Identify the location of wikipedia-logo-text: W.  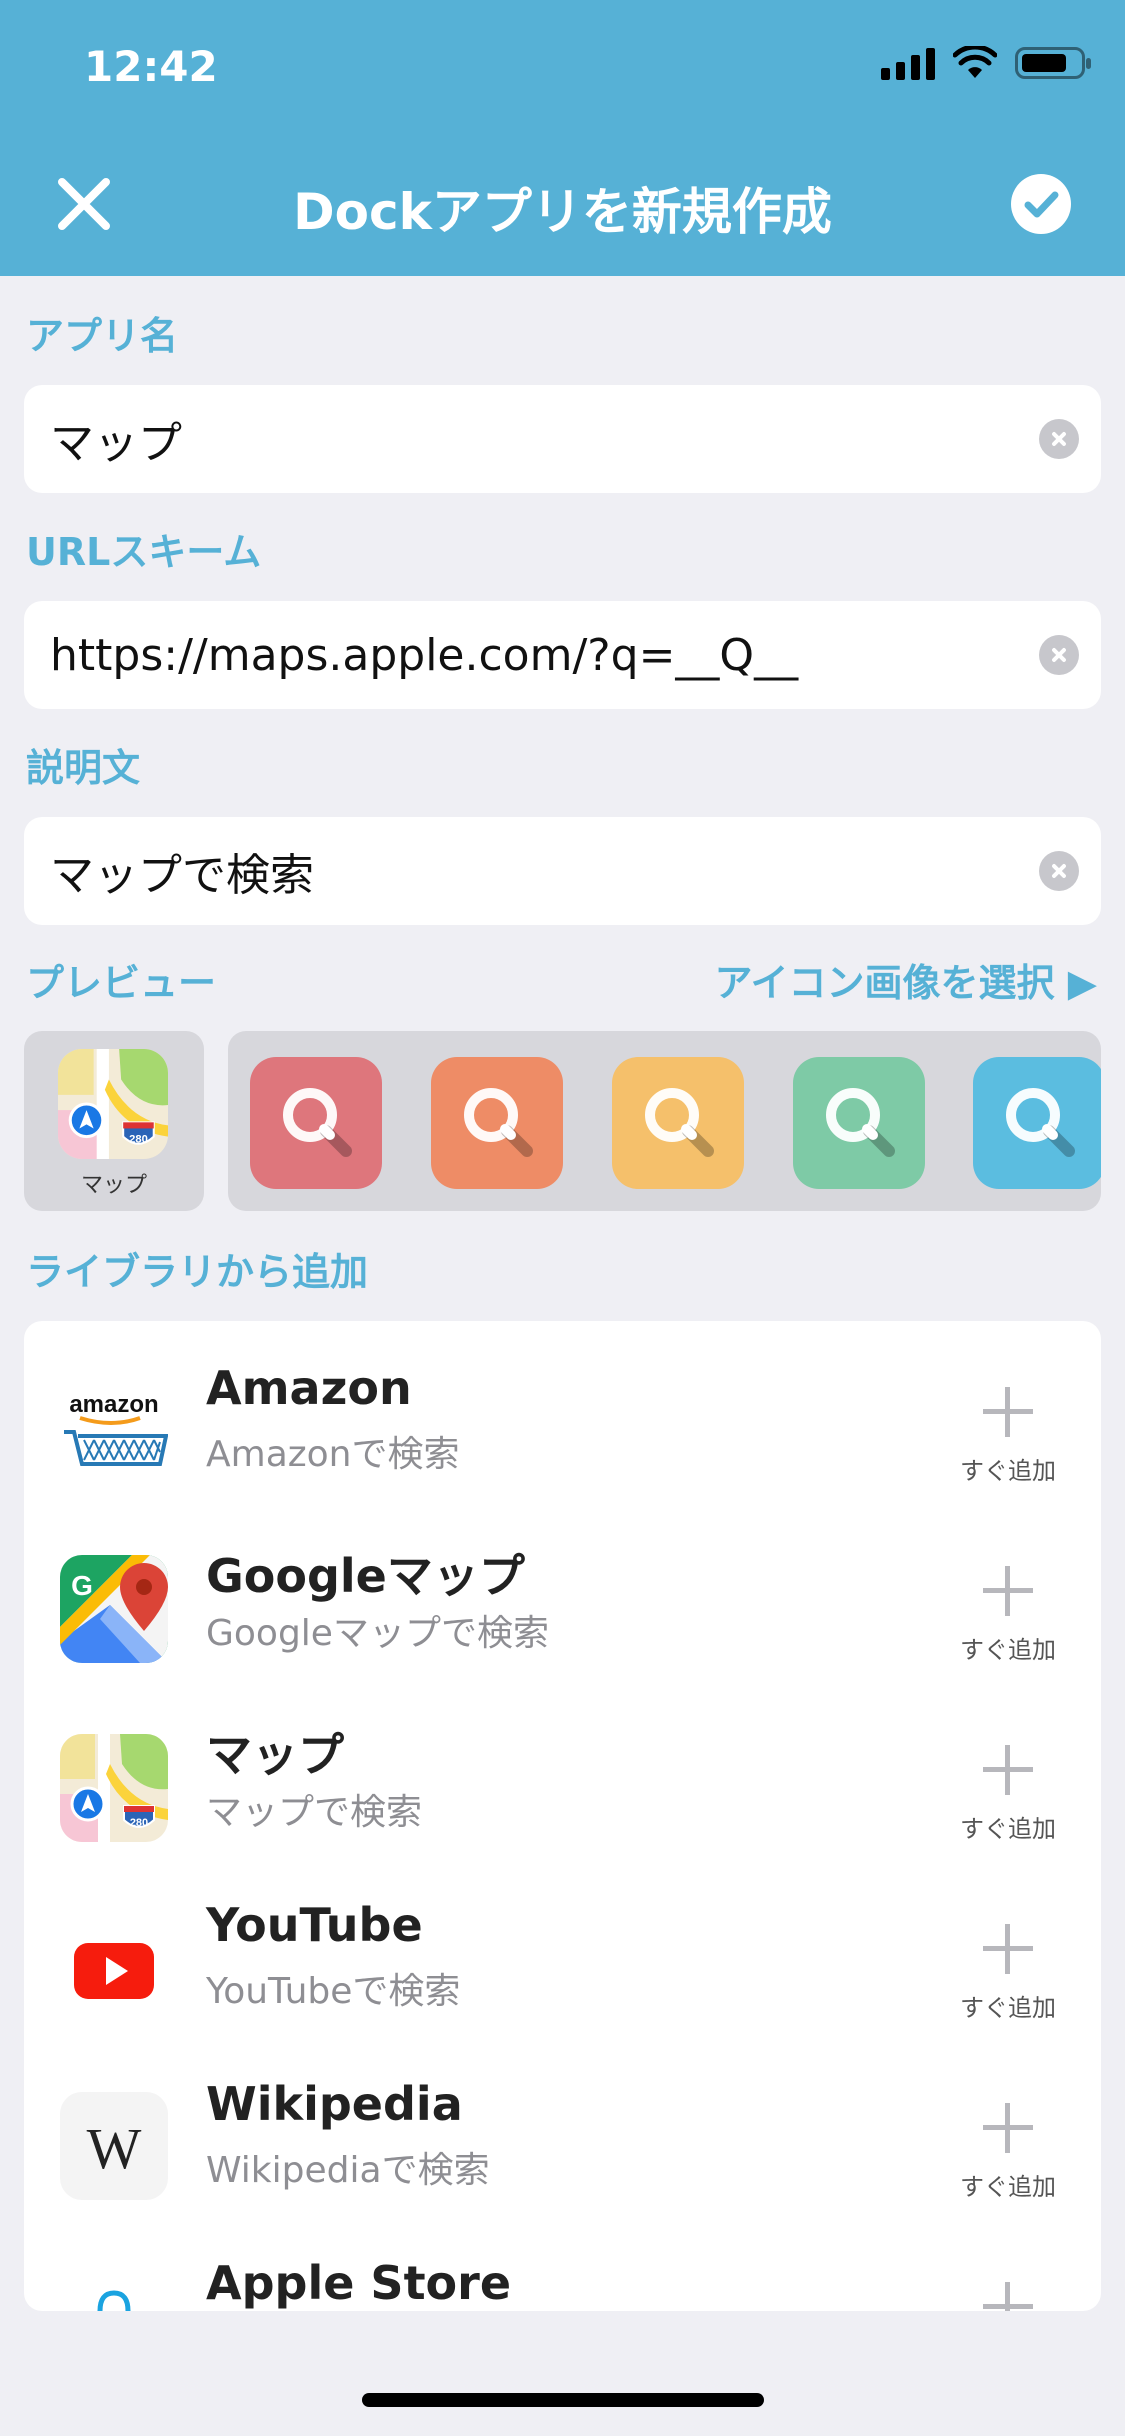
(114, 2148).